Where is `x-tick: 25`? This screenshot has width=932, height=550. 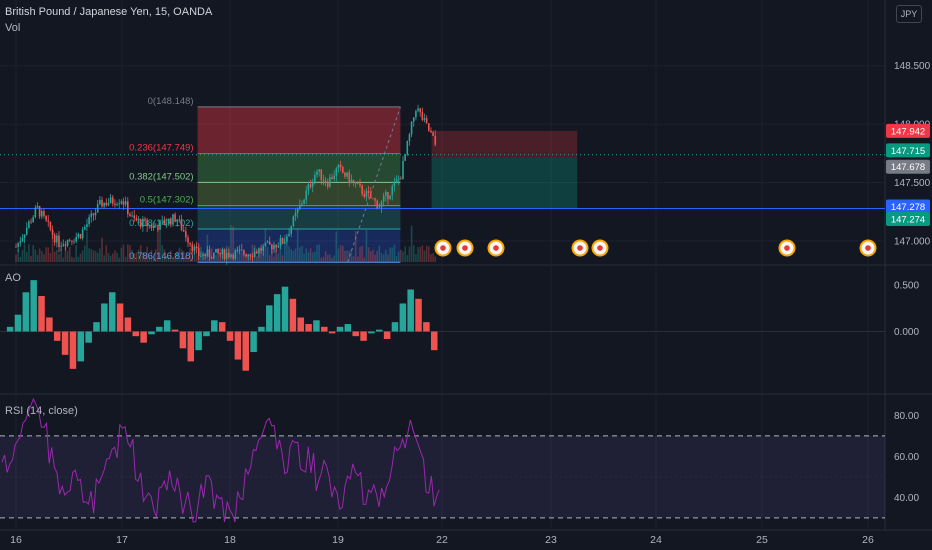 x-tick: 25 is located at coordinates (762, 540).